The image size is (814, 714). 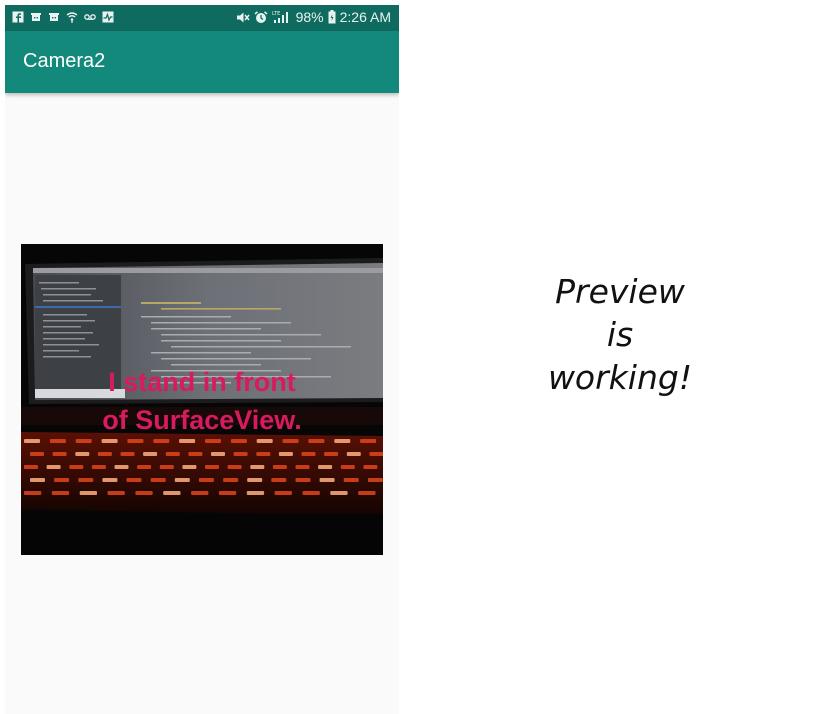 I want to click on mute-icon, so click(x=243, y=17).